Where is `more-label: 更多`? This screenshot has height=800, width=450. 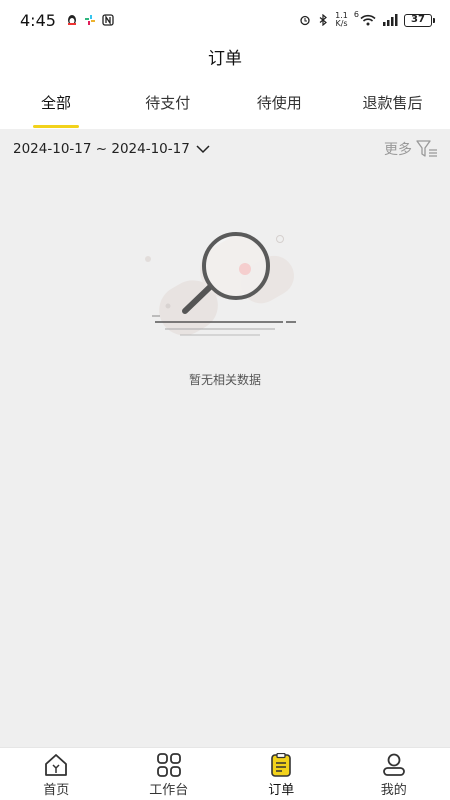 more-label: 更多 is located at coordinates (398, 150).